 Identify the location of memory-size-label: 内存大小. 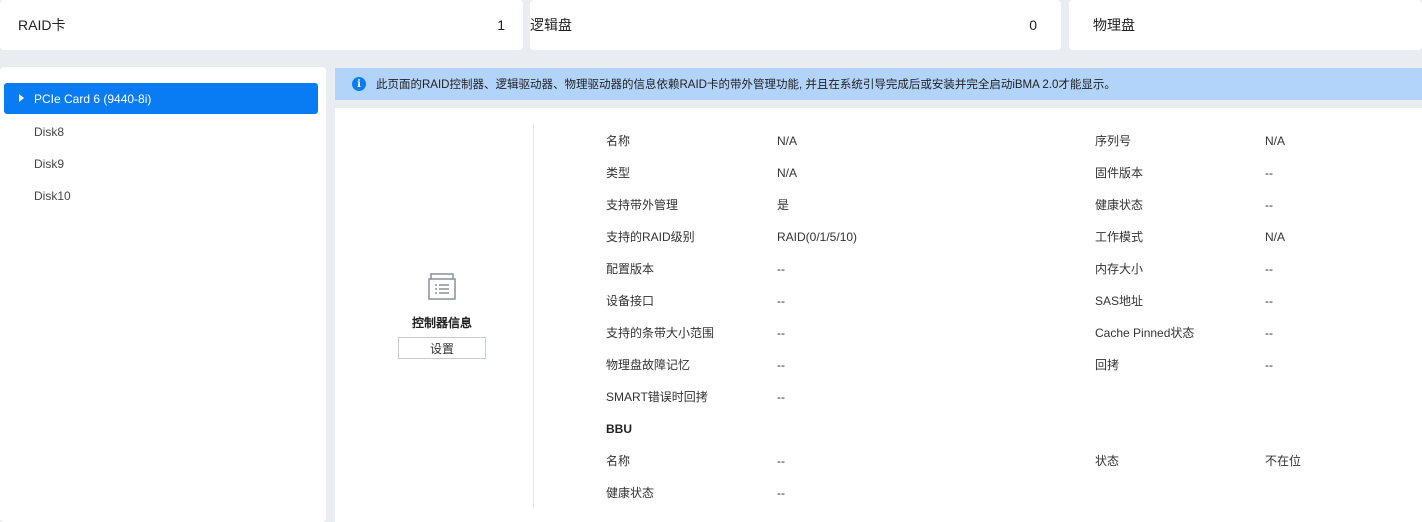
(1119, 269).